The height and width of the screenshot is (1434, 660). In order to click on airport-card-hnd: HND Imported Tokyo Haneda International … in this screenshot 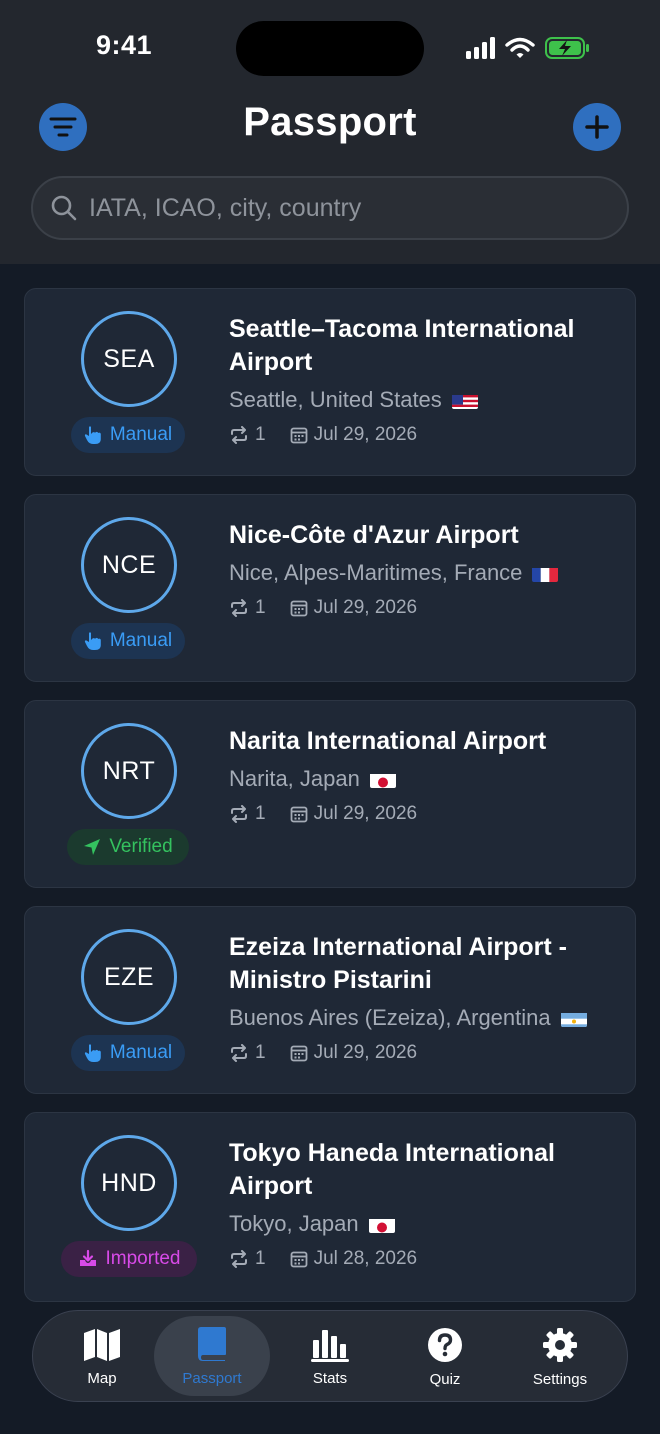, I will do `click(330, 1207)`.